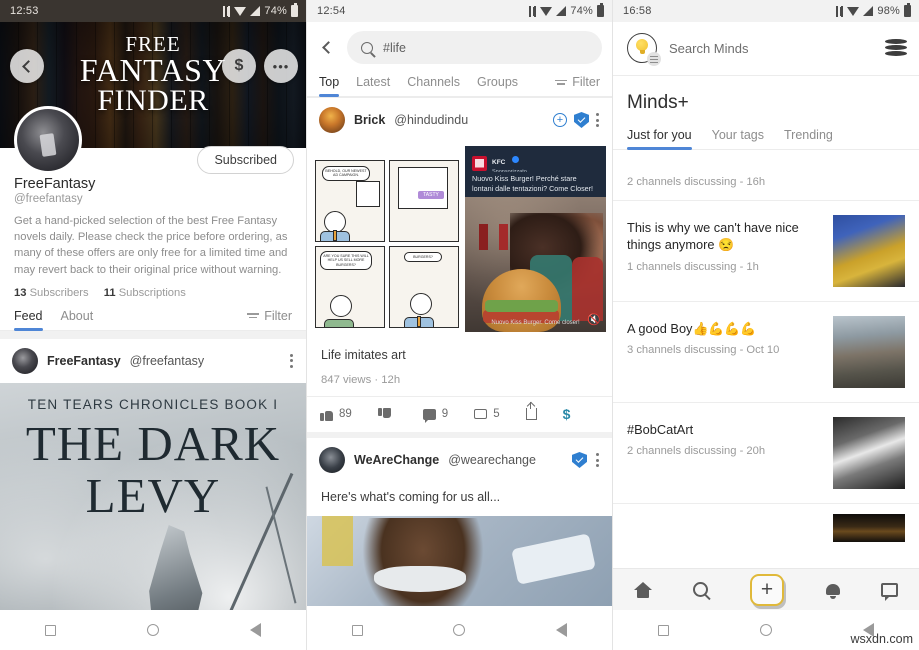 This screenshot has height=650, width=919. What do you see at coordinates (327, 47) in the screenshot?
I see `search-back-button` at bounding box center [327, 47].